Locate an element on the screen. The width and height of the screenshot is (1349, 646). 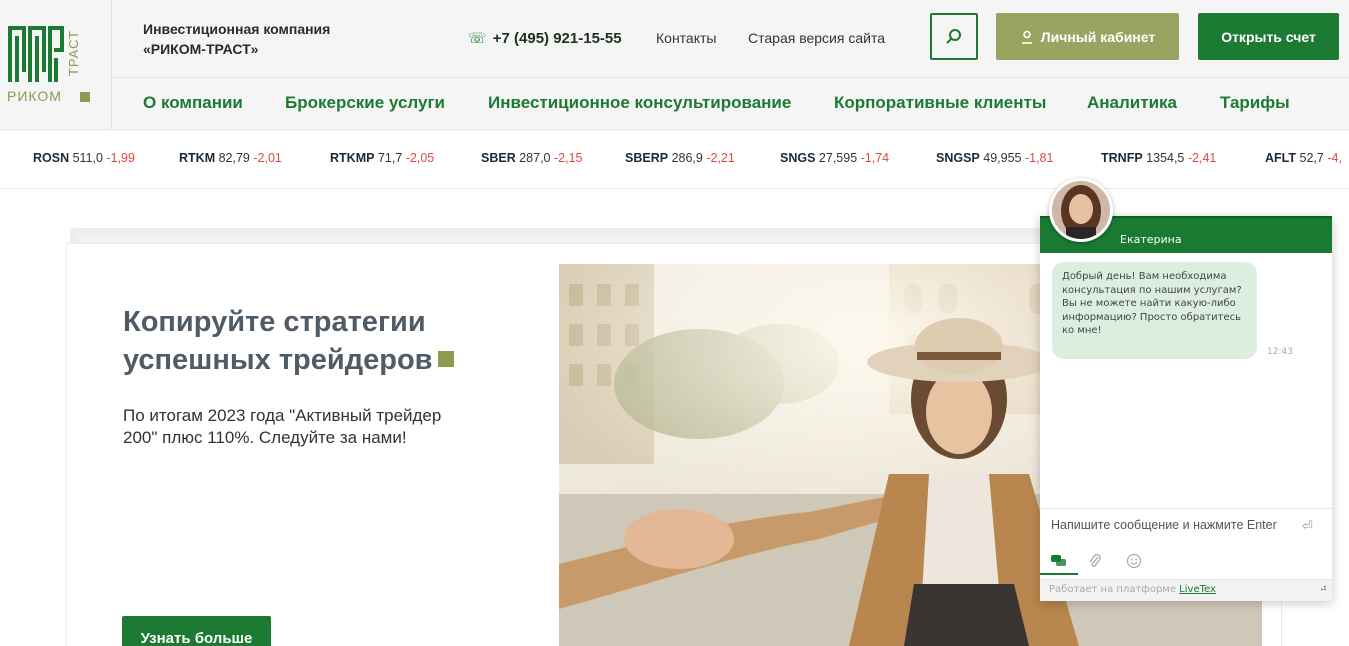
logo-mark-icon is located at coordinates (36, 54).